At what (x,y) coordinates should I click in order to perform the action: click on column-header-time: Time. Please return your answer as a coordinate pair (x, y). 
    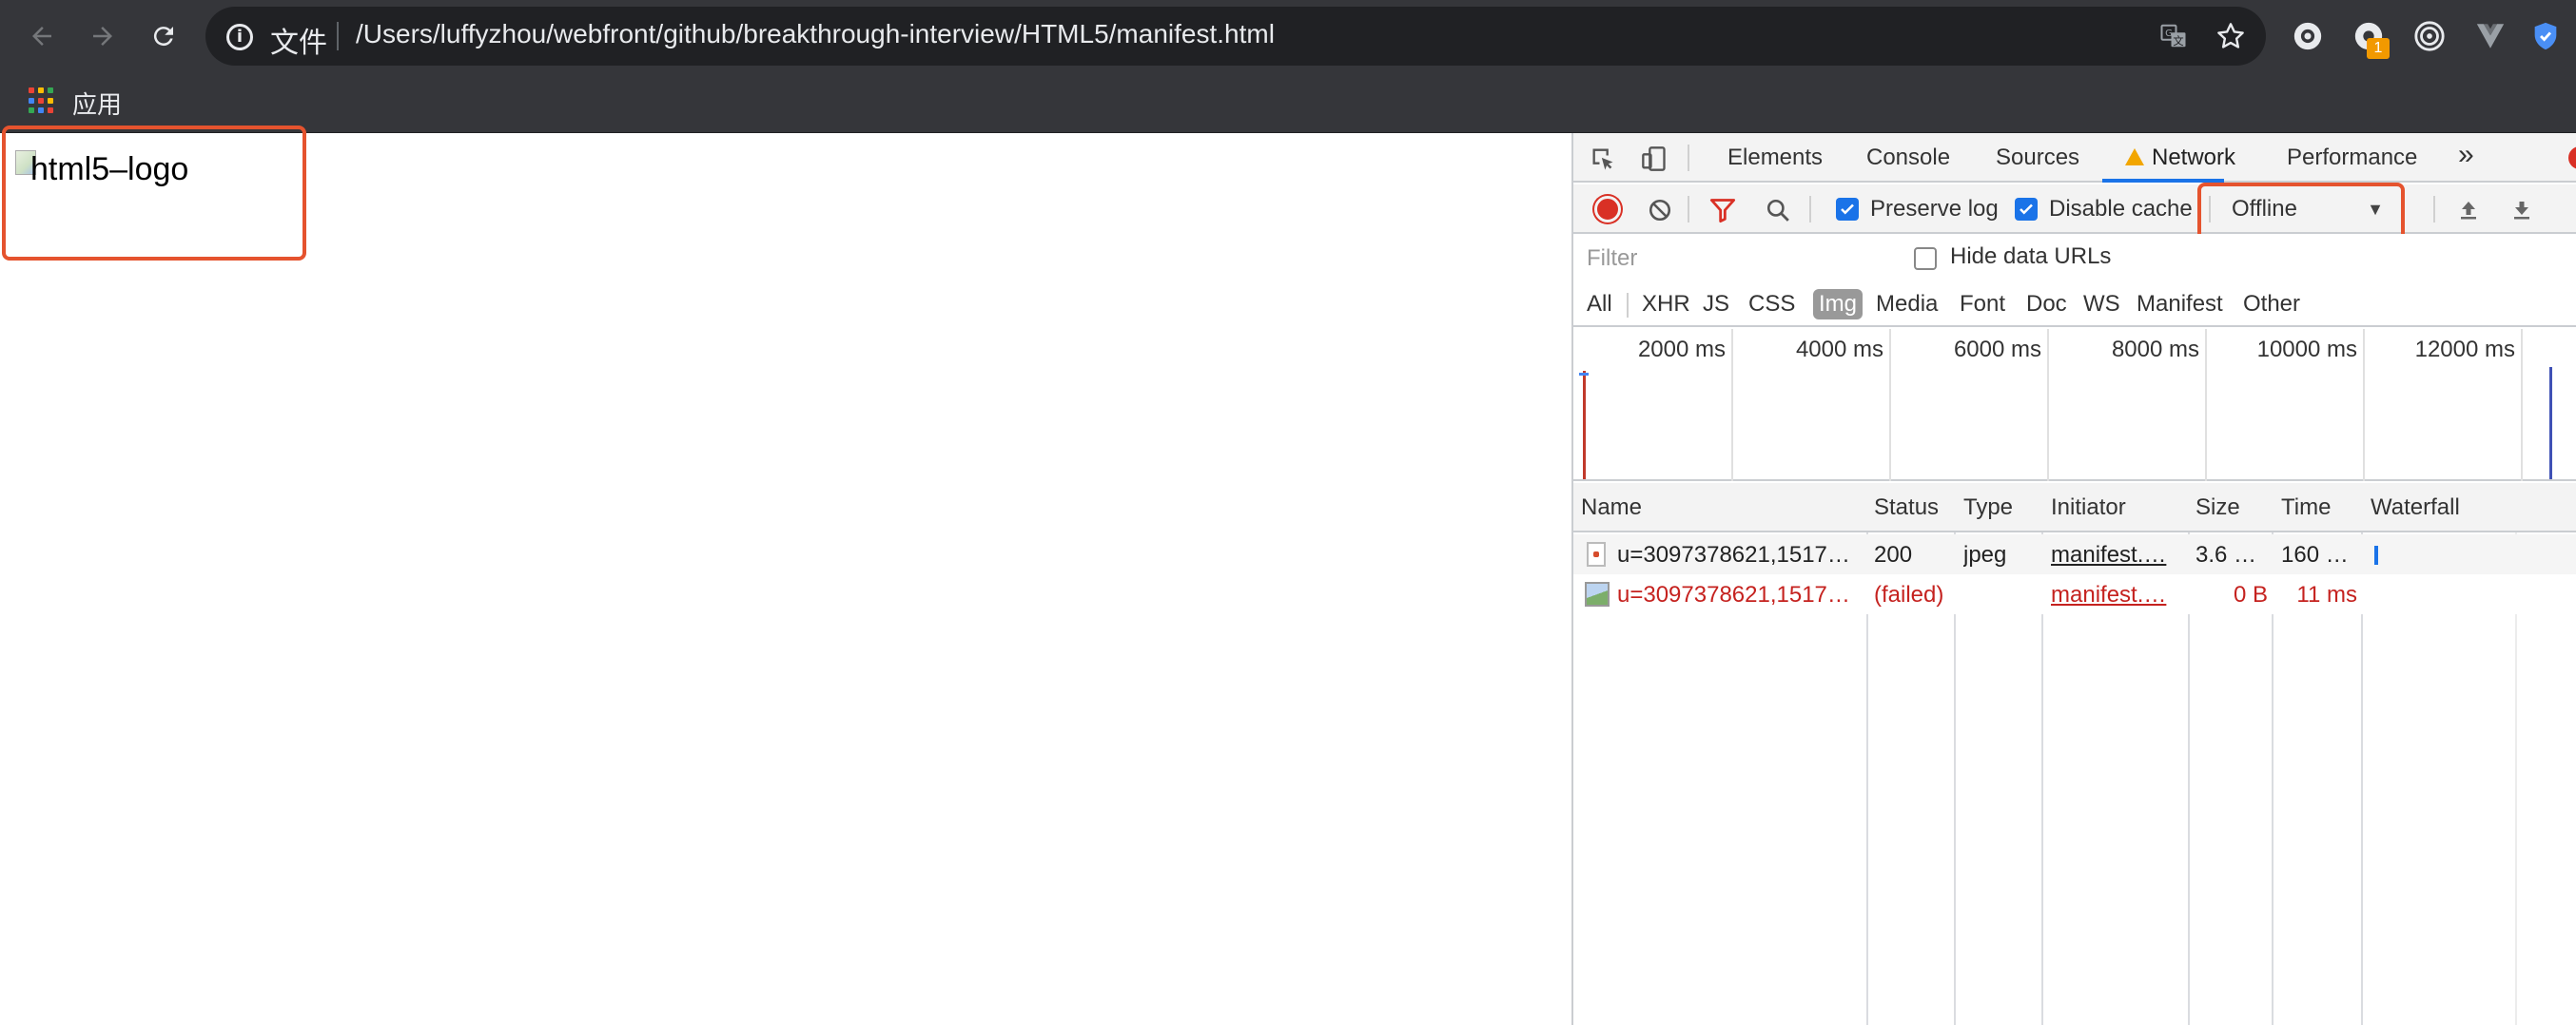
    Looking at the image, I should click on (2306, 507).